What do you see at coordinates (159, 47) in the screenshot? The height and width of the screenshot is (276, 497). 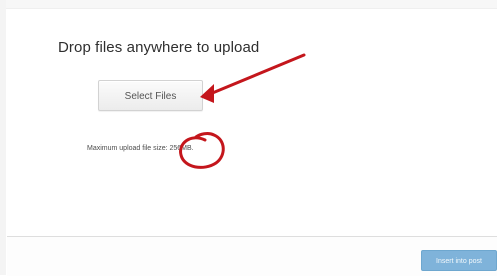 I see `drop-files-title: Drop files anywhere to upload` at bounding box center [159, 47].